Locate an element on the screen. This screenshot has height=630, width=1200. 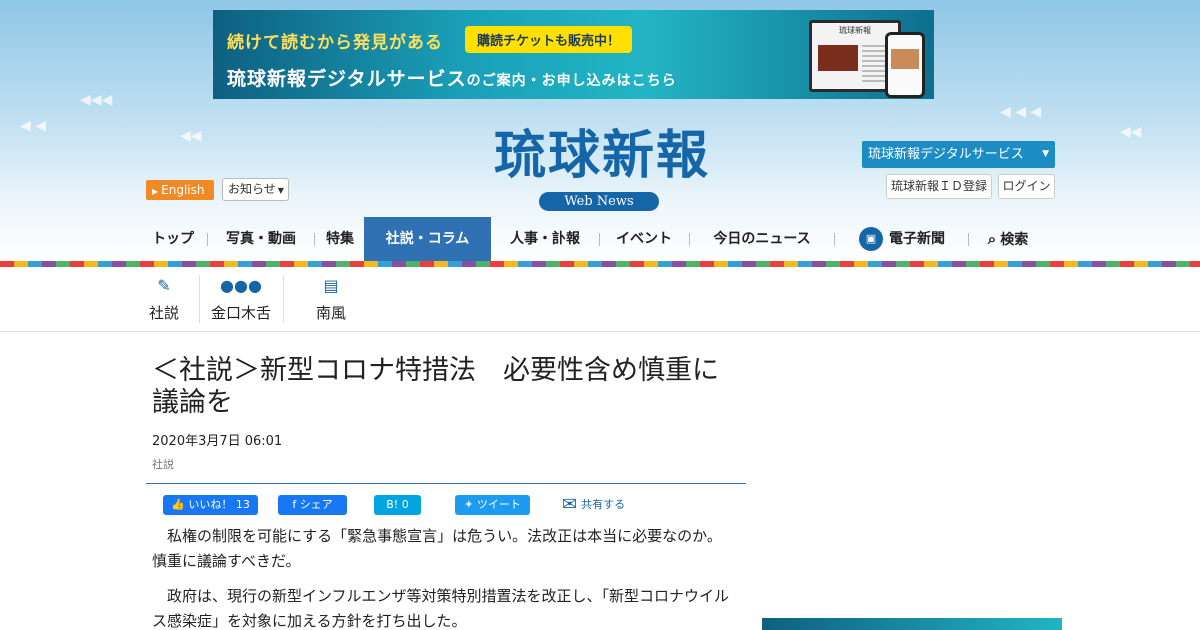
id-register-button: 琉球新報ＩＤ登録 is located at coordinates (939, 186).